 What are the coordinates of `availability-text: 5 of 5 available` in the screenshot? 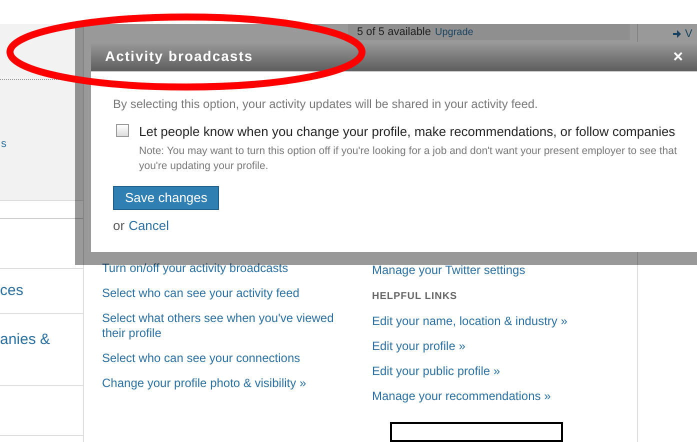 It's located at (394, 32).